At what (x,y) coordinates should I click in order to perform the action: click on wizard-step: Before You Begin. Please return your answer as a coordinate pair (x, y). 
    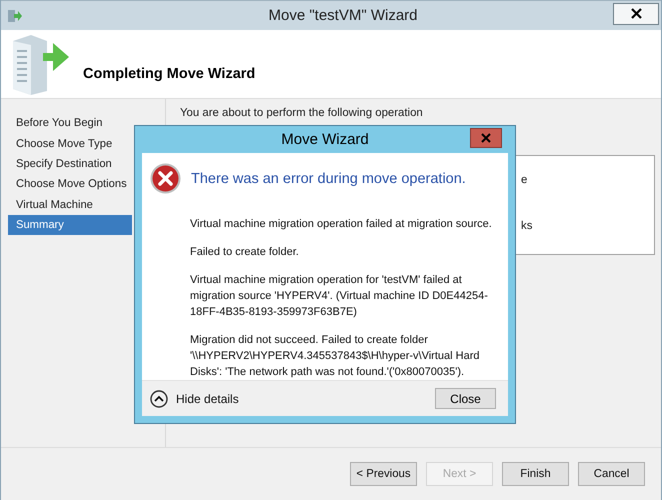
    Looking at the image, I should click on (70, 123).